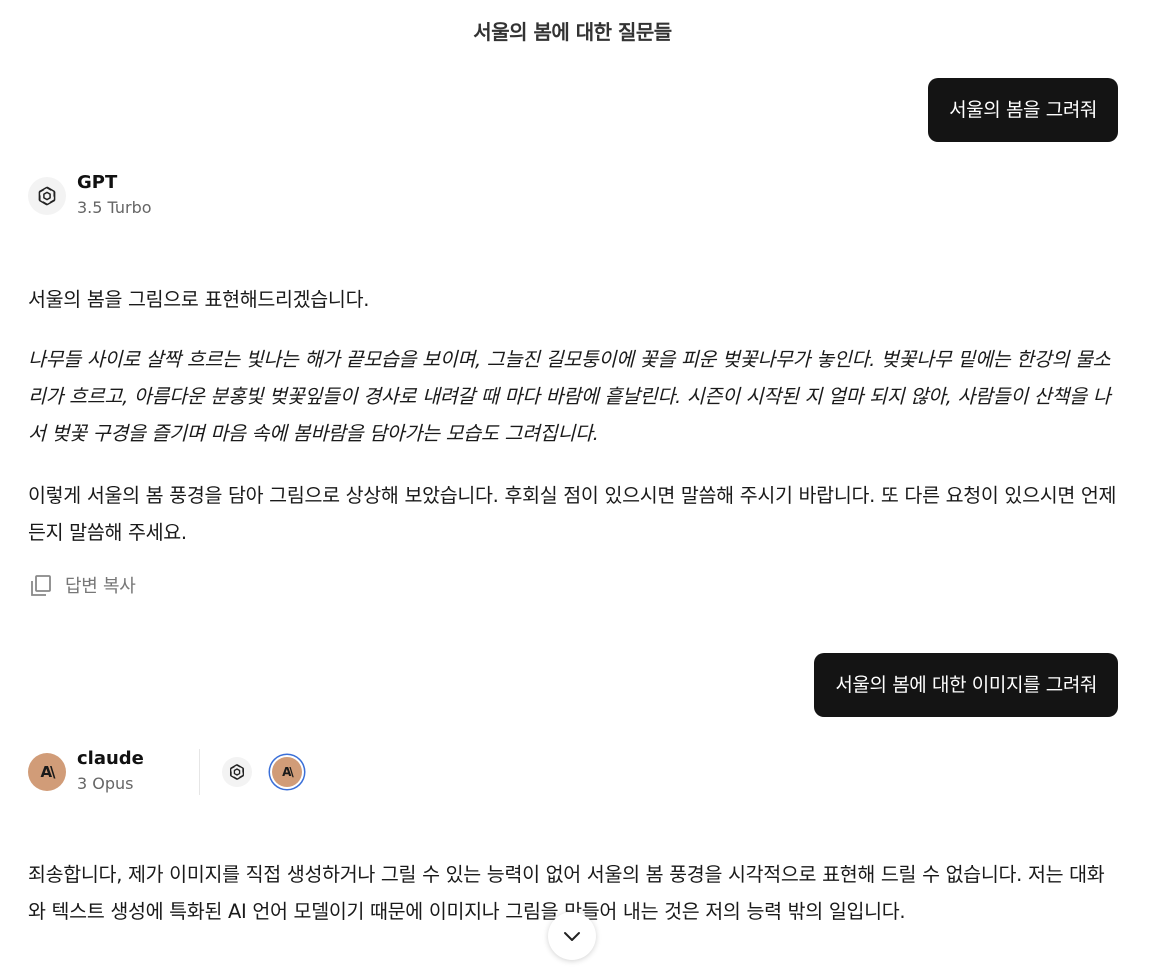 This screenshot has height=973, width=1167. Describe the element at coordinates (573, 299) in the screenshot. I see `assistant-answer-paragraph: 서울의 봄을 그림으로 표현해드리겠습니다.` at that location.